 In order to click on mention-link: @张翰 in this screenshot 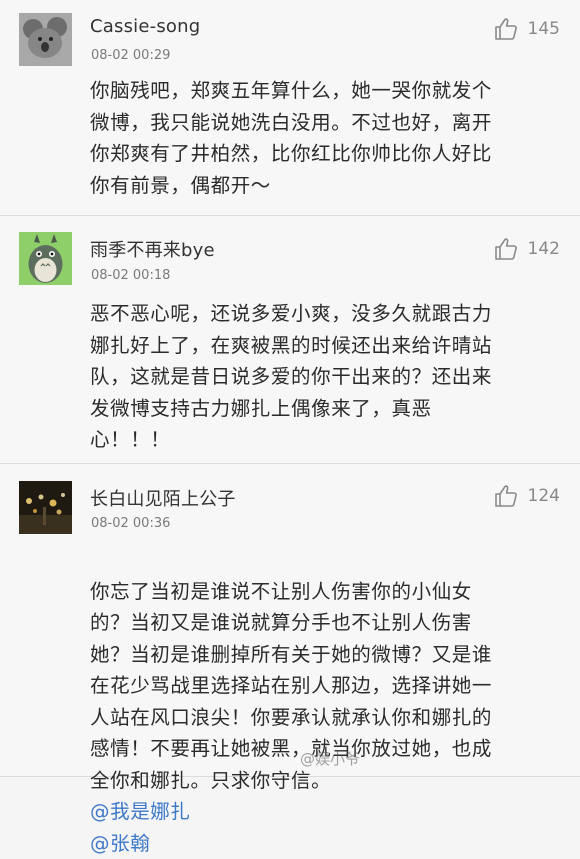, I will do `click(120, 843)`.